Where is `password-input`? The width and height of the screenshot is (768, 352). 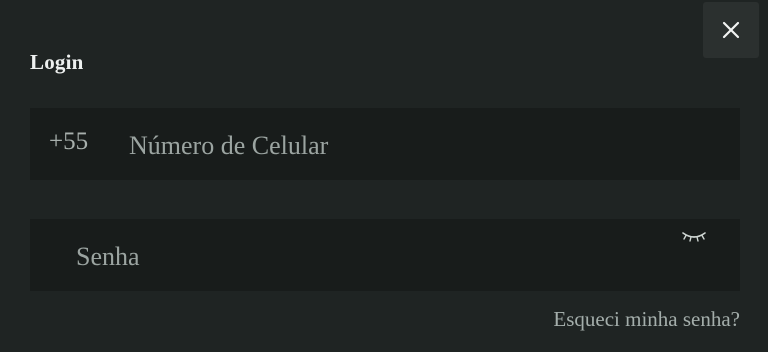
password-input is located at coordinates (371, 257).